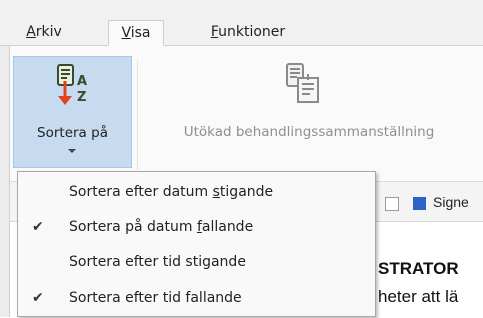  Describe the element at coordinates (155, 298) in the screenshot. I see `menu-item-label: Sortera efter tid fallande` at that location.